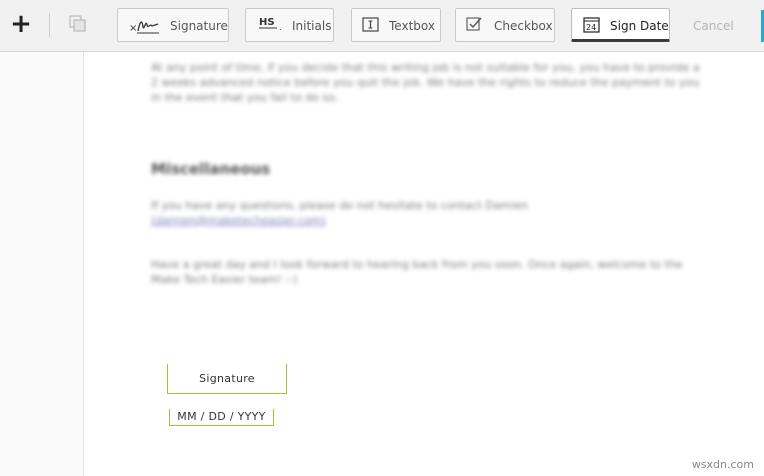 This screenshot has height=476, width=764. What do you see at coordinates (639, 26) in the screenshot?
I see `sign-date-tool-label: Sign Date` at bounding box center [639, 26].